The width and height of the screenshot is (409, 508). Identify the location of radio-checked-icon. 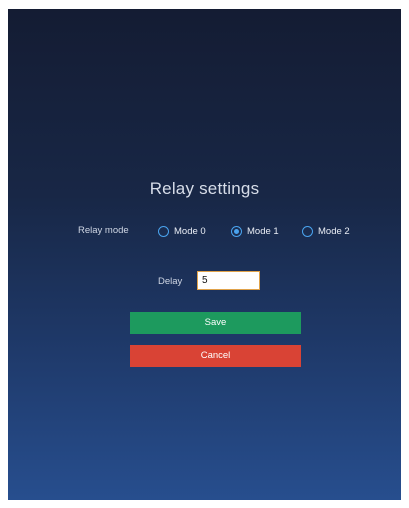
(236, 231).